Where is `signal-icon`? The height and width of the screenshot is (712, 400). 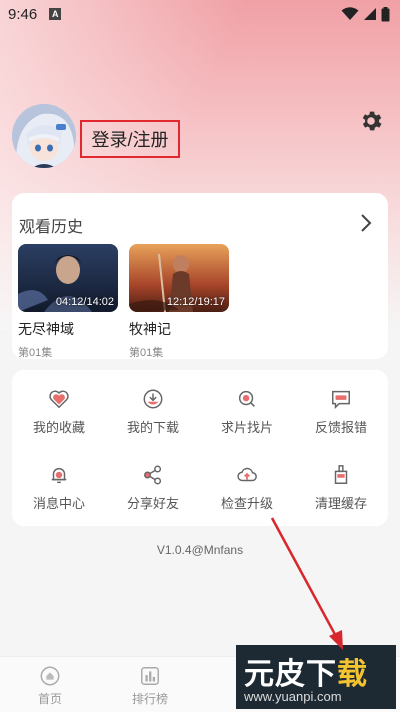
signal-icon is located at coordinates (370, 14).